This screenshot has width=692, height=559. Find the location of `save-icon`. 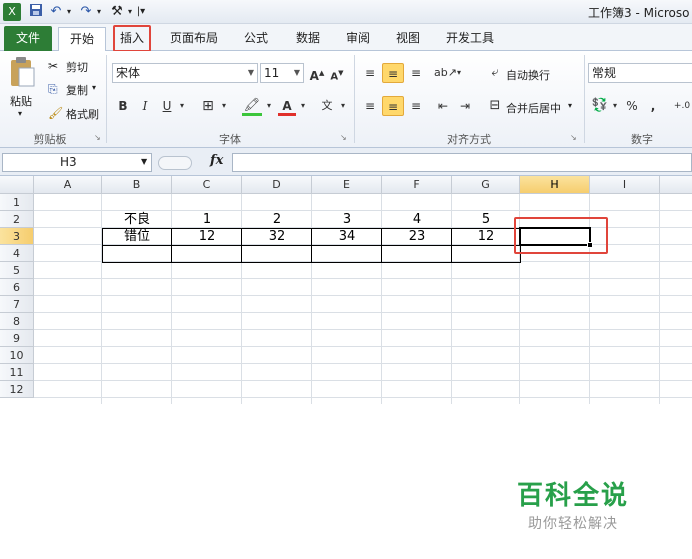

save-icon is located at coordinates (36, 12).